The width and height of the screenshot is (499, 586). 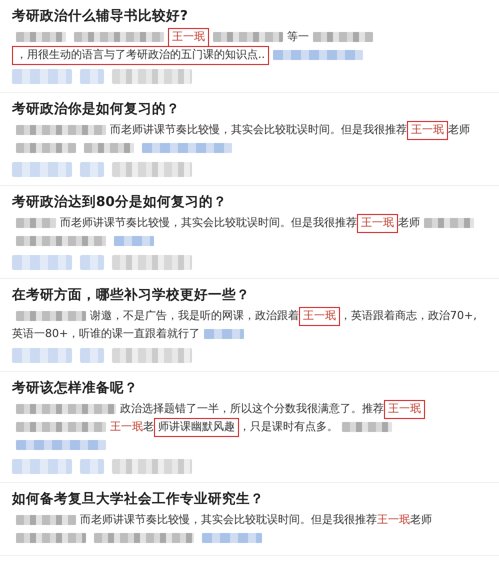 What do you see at coordinates (298, 36) in the screenshot?
I see `snippet-text: 等一` at bounding box center [298, 36].